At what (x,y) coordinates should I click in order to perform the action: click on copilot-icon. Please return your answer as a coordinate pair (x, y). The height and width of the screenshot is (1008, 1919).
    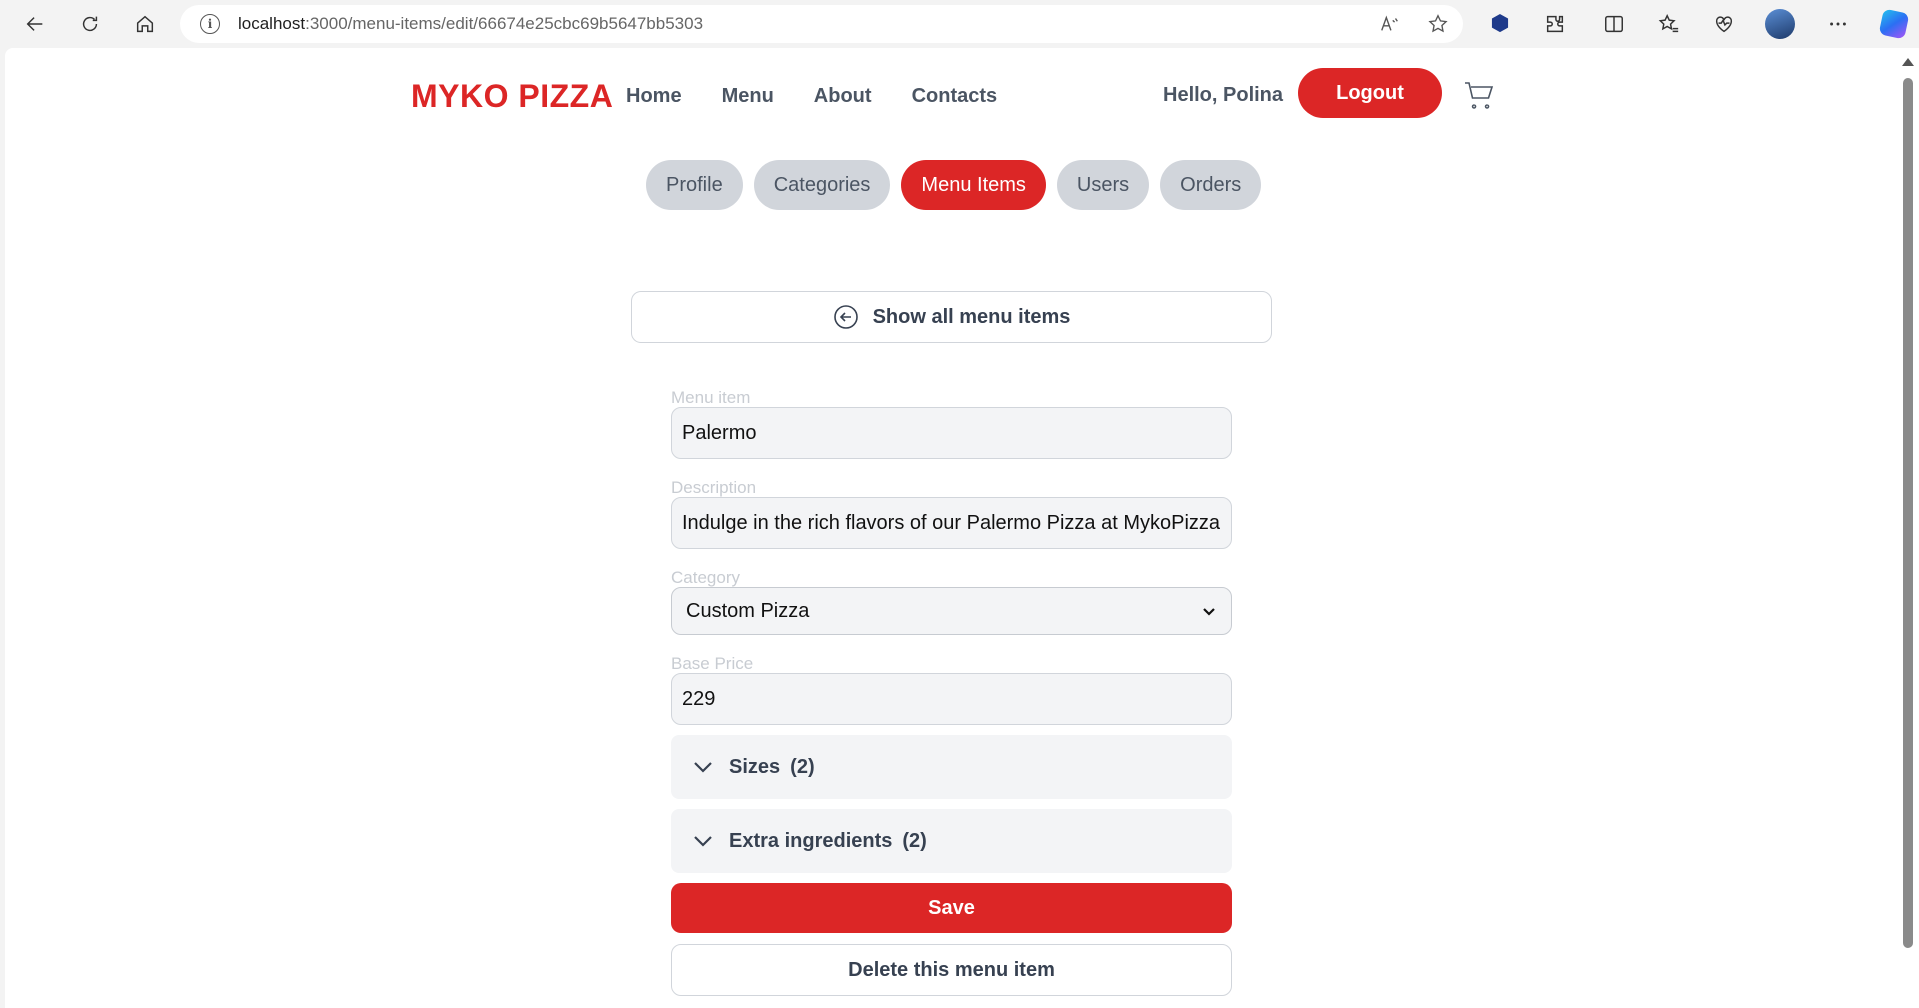
    Looking at the image, I should click on (1894, 24).